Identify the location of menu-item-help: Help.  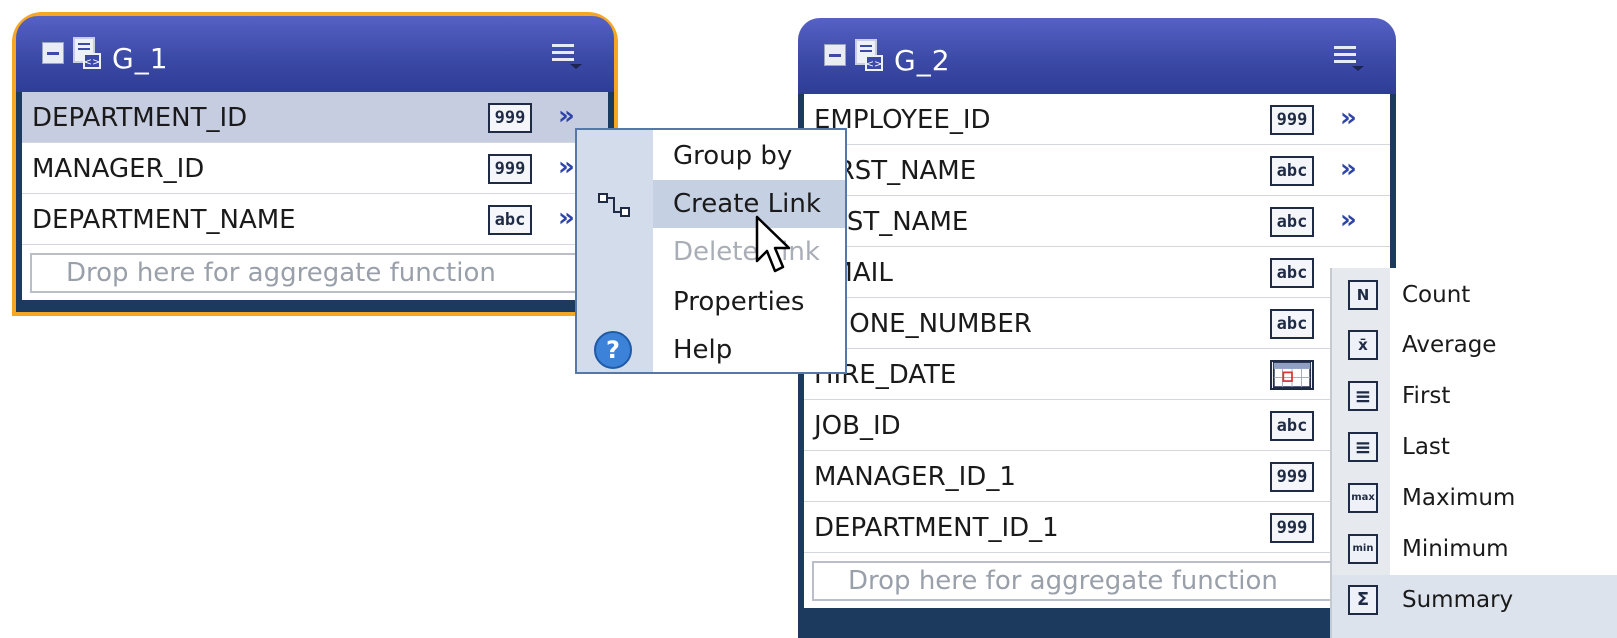
(749, 350).